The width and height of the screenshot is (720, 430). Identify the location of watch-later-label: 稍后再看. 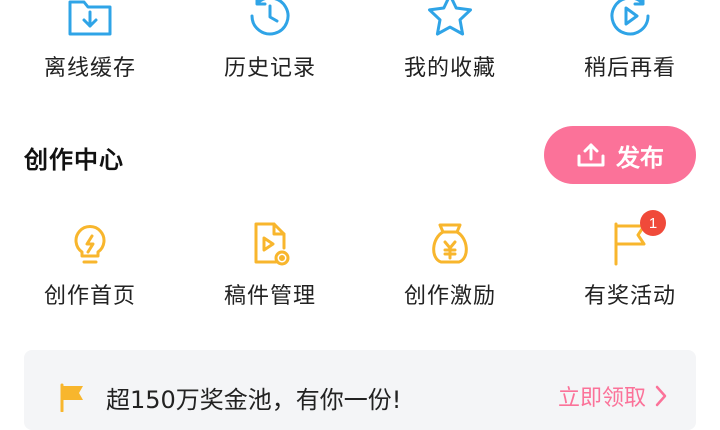
(629, 68).